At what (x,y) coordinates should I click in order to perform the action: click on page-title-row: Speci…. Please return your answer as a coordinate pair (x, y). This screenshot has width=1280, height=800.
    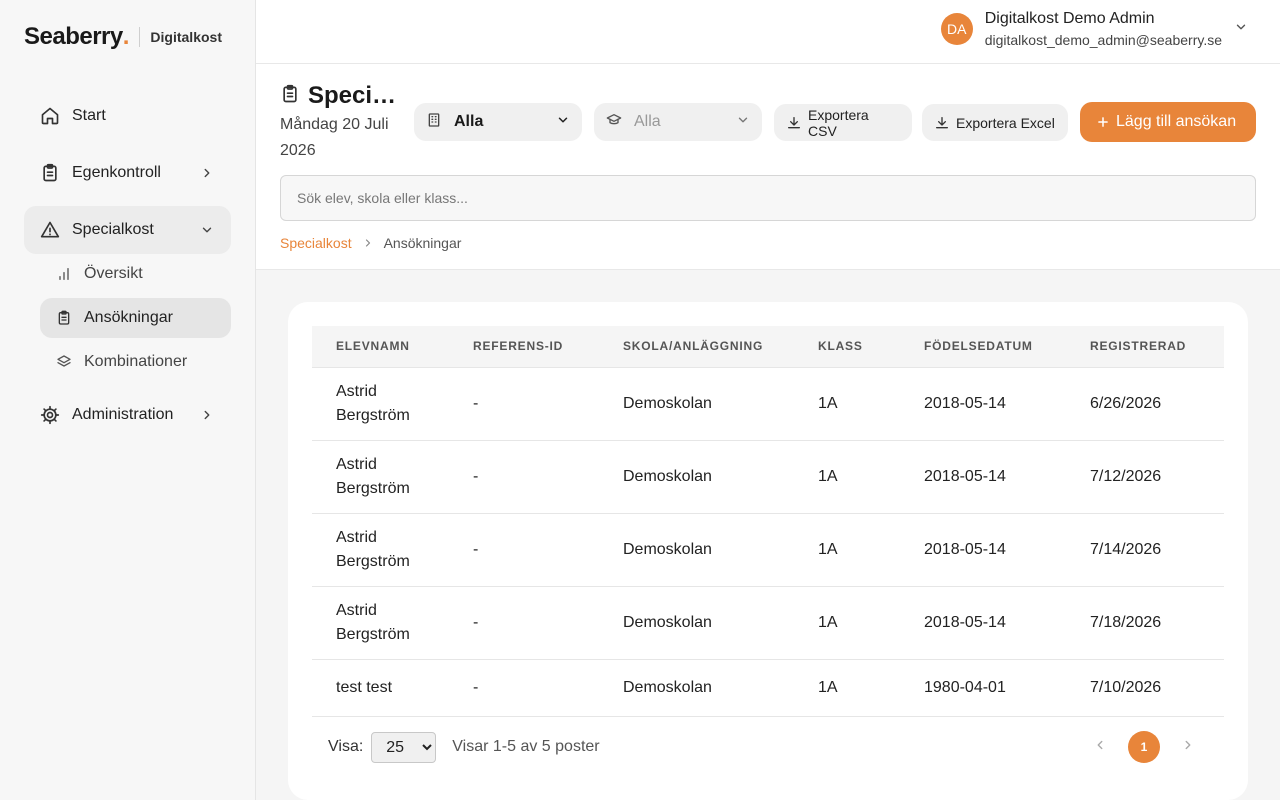
    Looking at the image, I should click on (338, 96).